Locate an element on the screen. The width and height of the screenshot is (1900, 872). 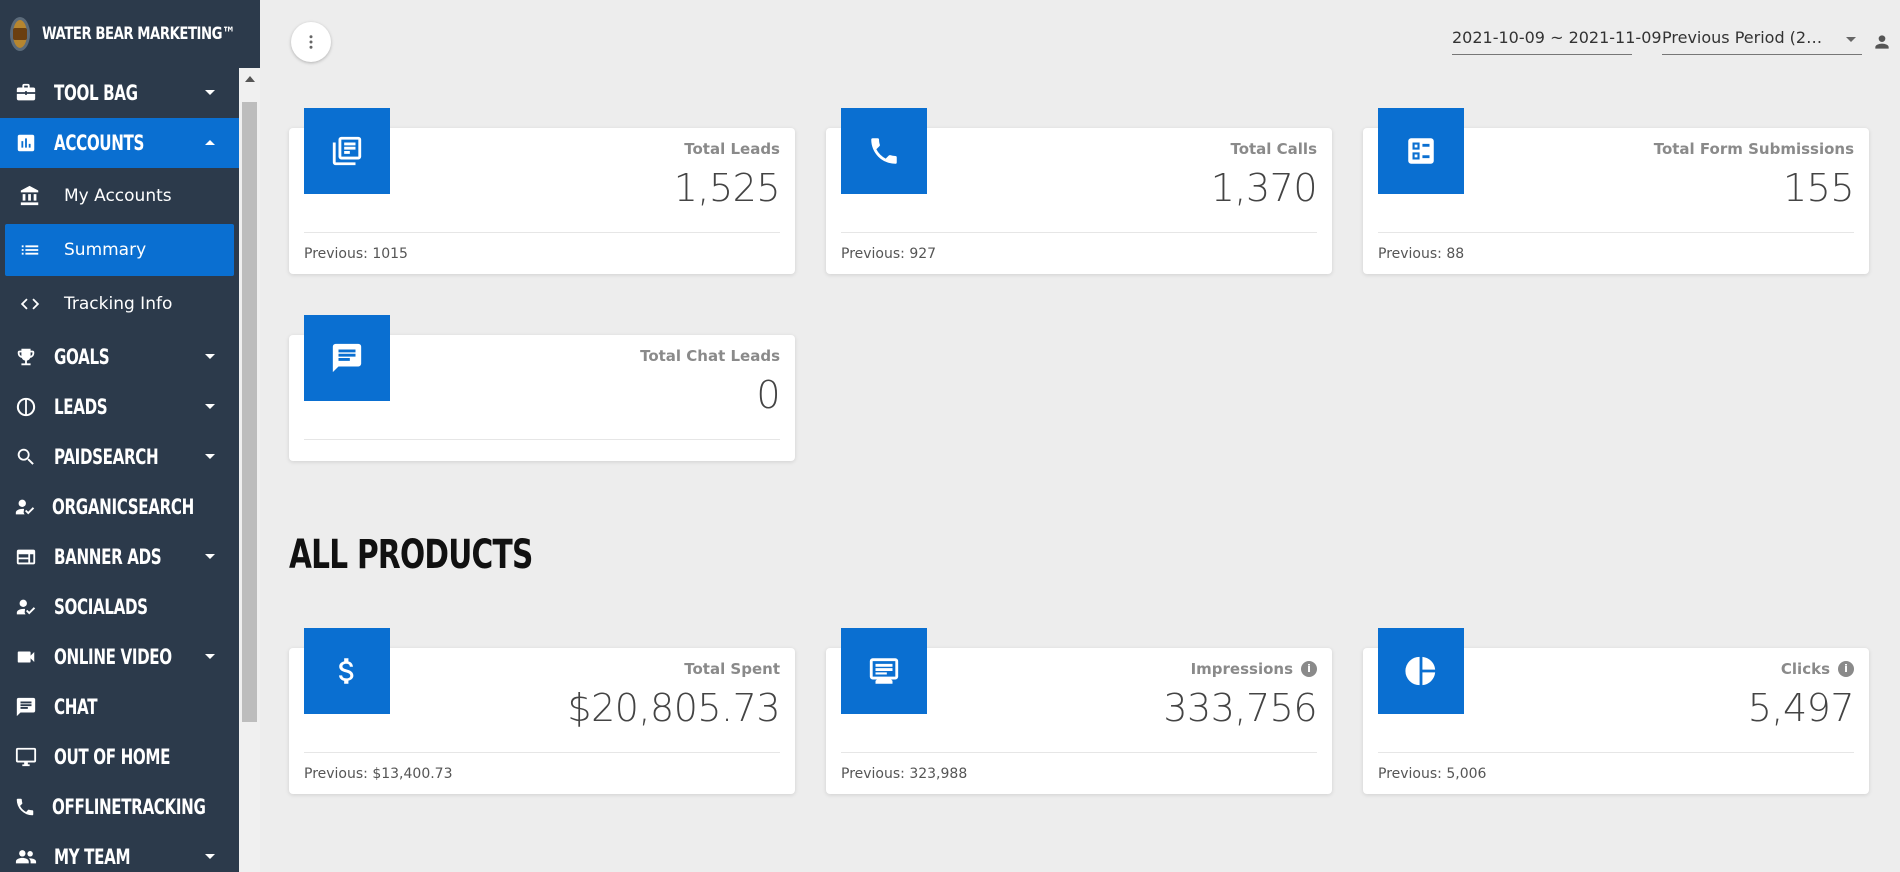
chevron-up-icon is located at coordinates (210, 142).